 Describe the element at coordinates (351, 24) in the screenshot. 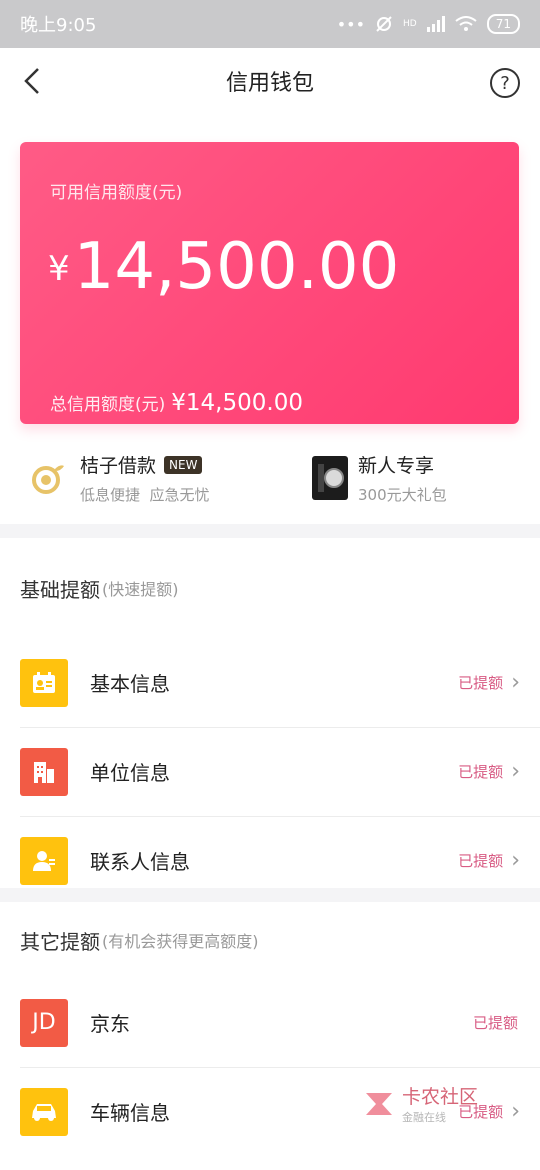

I see `dots-icon: •••` at that location.